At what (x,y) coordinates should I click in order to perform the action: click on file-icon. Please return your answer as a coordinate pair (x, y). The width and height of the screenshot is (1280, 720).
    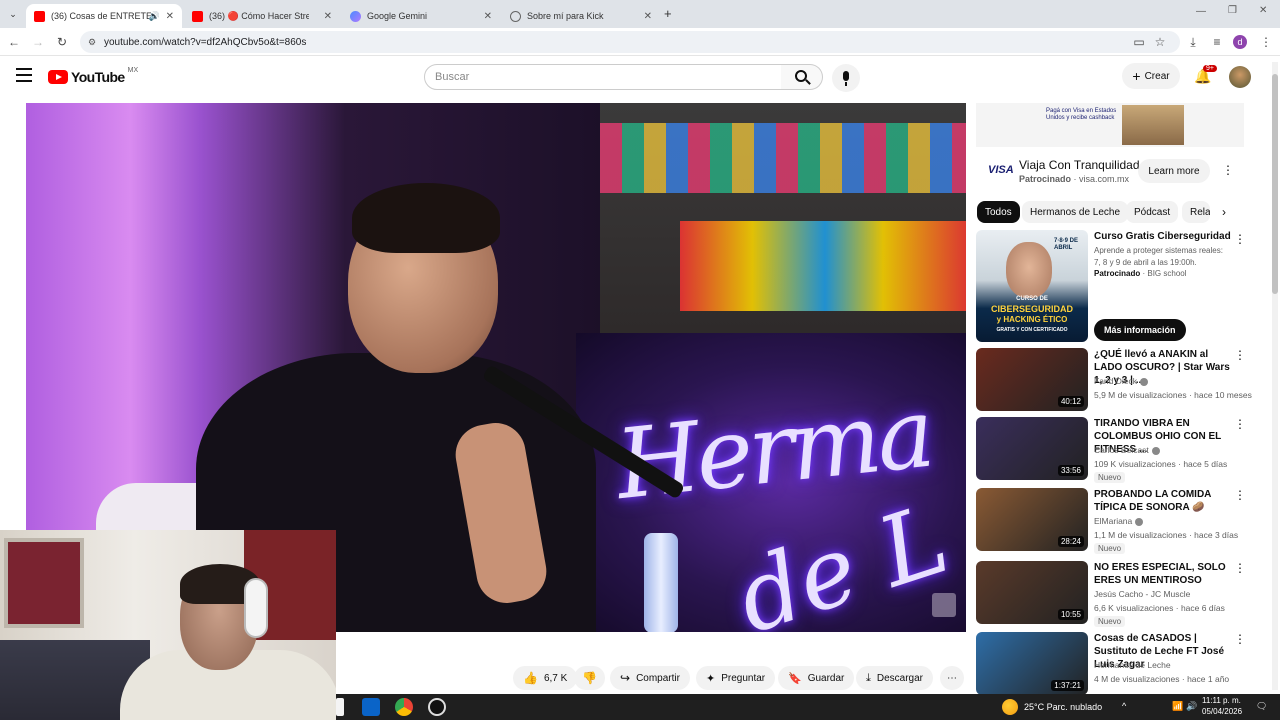
    Looking at the image, I should click on (340, 707).